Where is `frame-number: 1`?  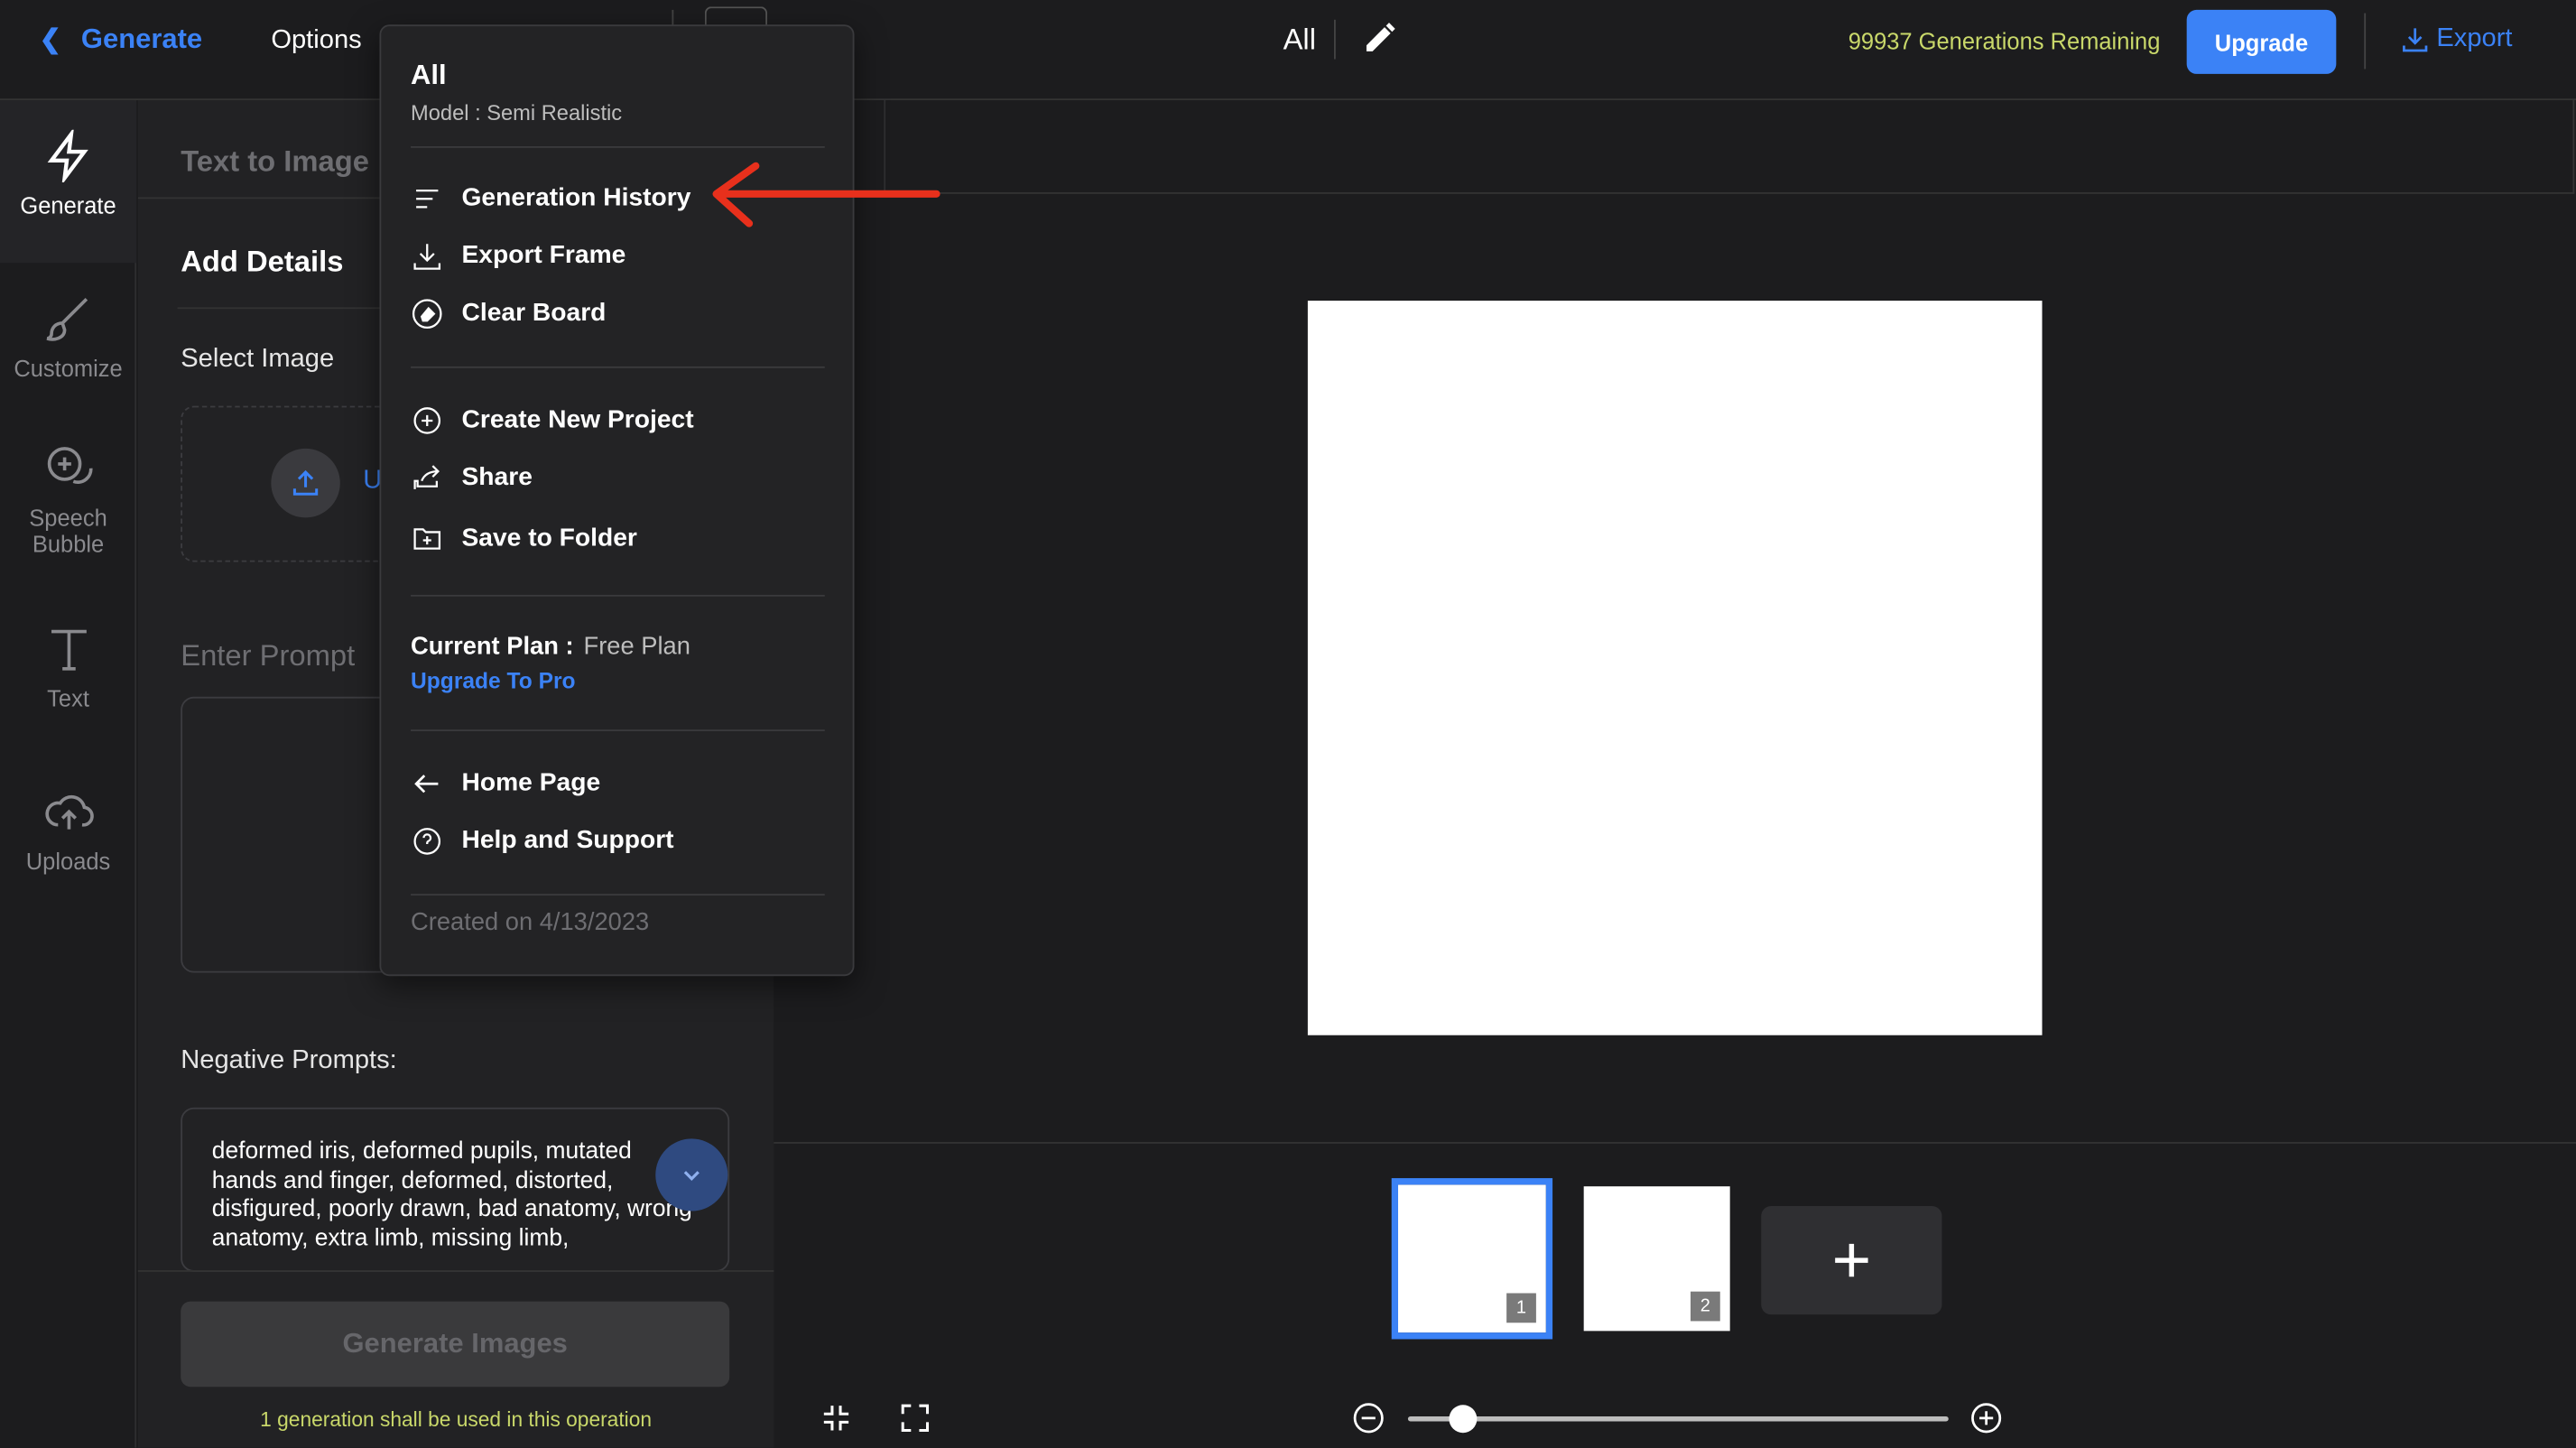
frame-number: 1 is located at coordinates (1521, 1308).